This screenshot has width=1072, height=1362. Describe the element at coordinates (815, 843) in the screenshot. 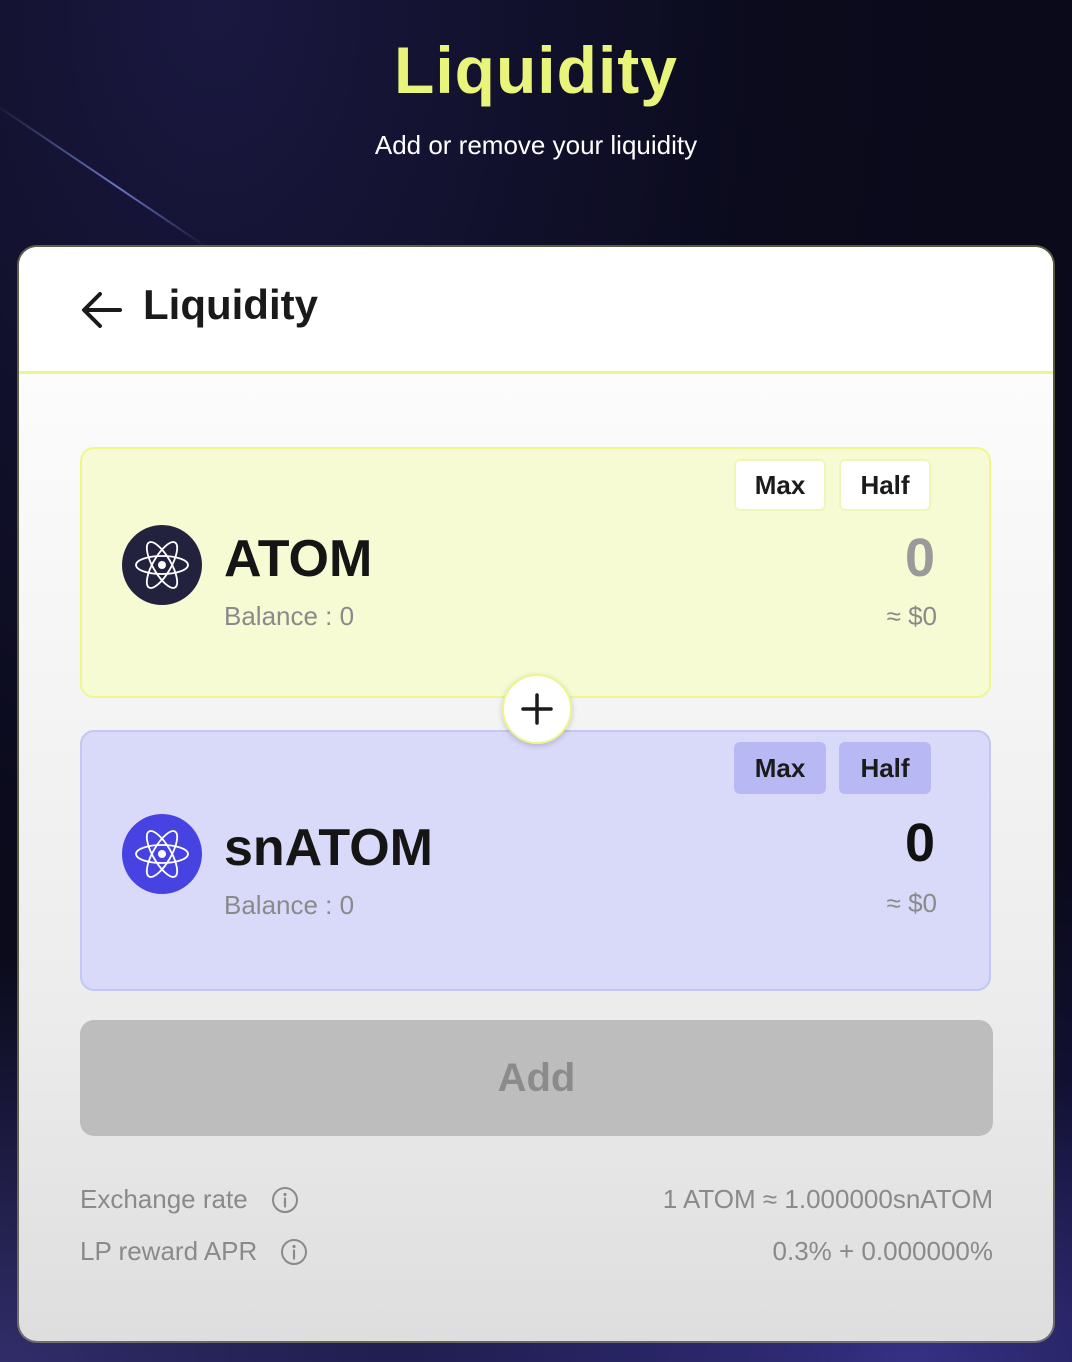

I see `snatom-amount-input` at that location.